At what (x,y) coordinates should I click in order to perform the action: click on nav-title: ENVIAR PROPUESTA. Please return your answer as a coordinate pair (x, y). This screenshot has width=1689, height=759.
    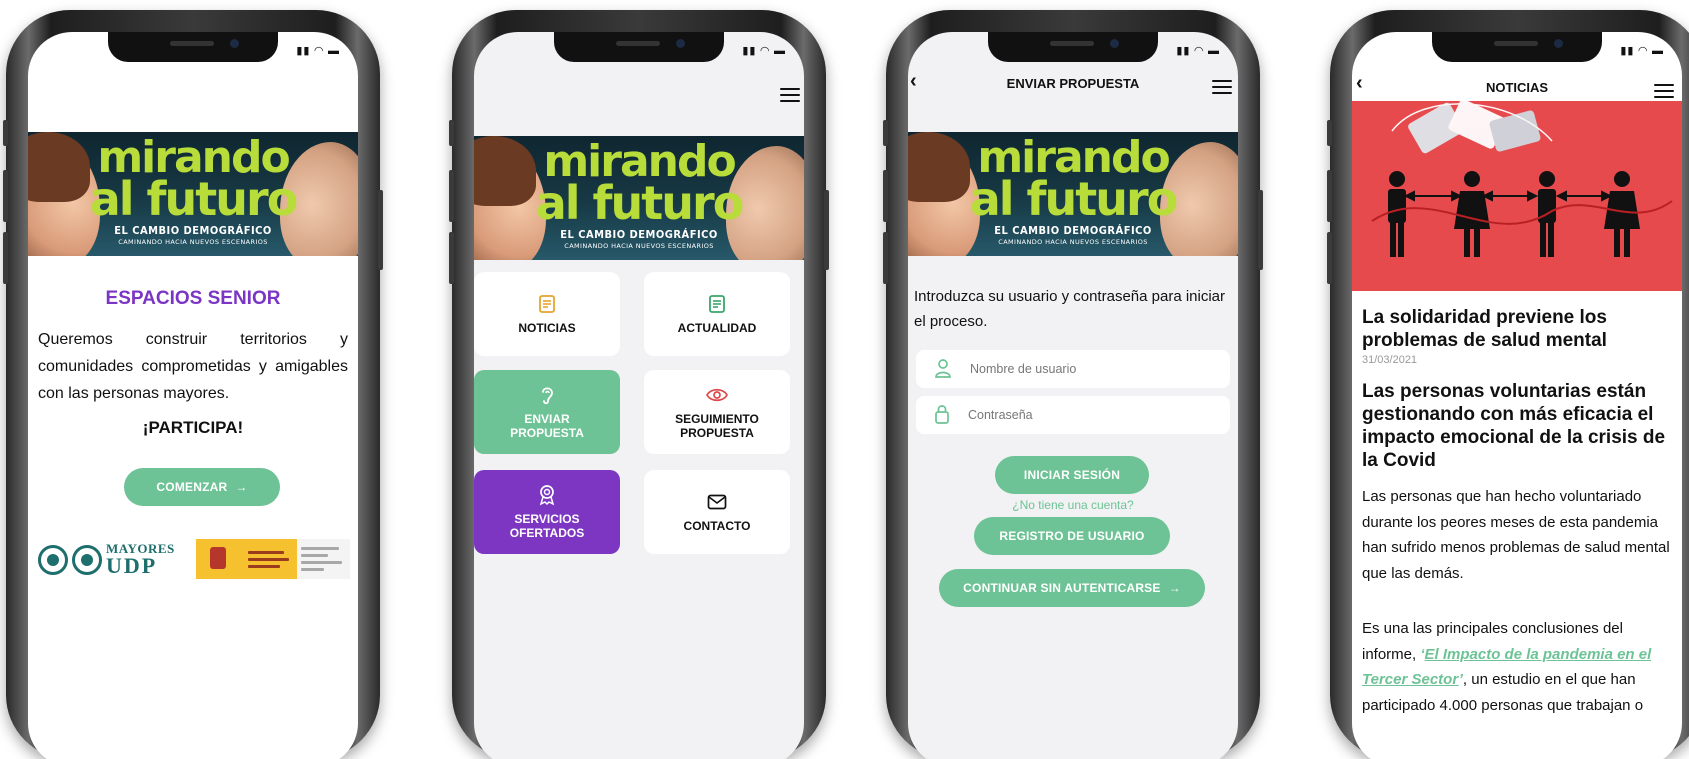
    Looking at the image, I should click on (1073, 83).